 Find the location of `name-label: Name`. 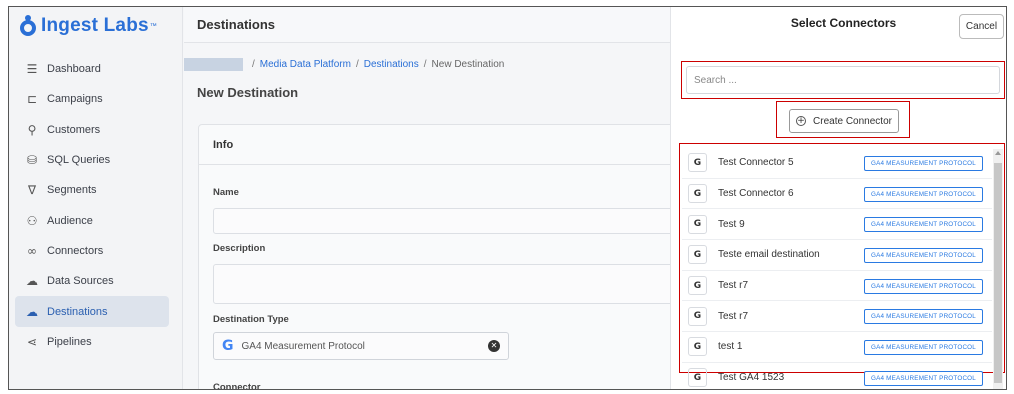

name-label: Name is located at coordinates (226, 192).